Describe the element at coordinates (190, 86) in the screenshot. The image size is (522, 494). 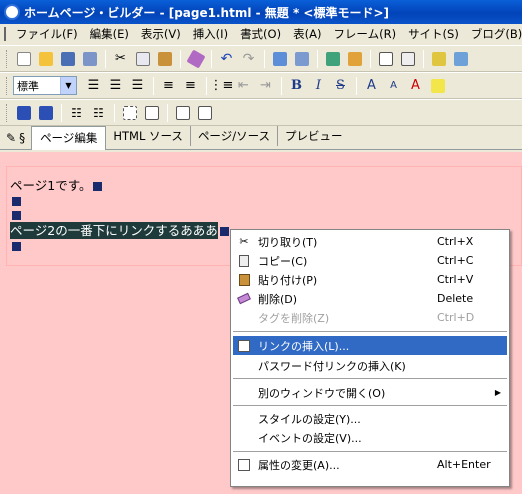
I see `valign-bottom-icon: ≡` at that location.